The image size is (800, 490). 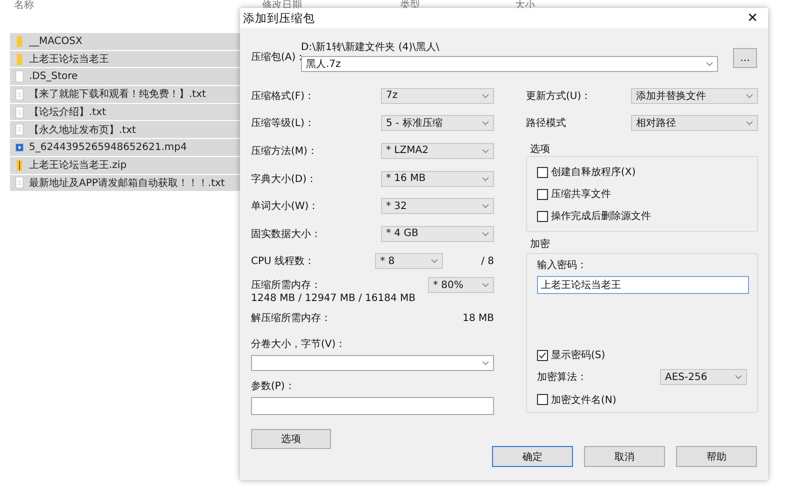 I want to click on field-label: 压缩方法(M)：, so click(x=284, y=151).